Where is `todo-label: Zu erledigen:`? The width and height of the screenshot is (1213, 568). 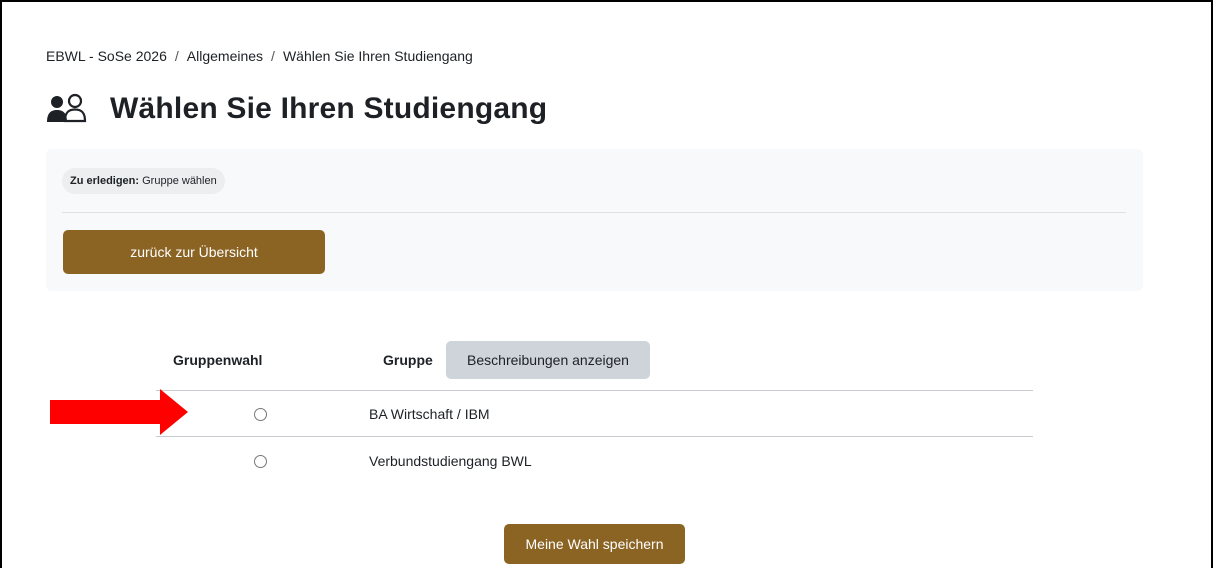 todo-label: Zu erledigen: is located at coordinates (105, 181).